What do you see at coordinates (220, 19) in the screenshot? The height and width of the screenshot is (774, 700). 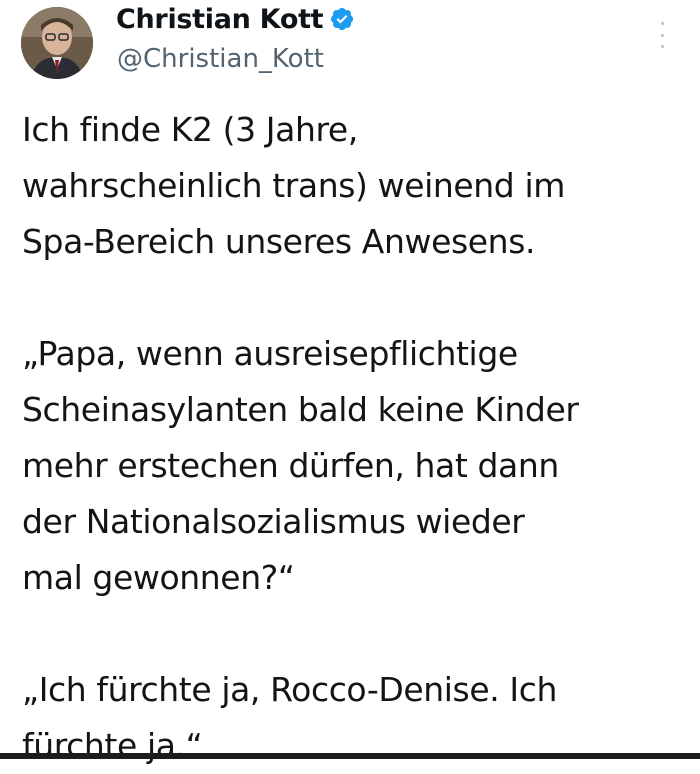 I see `author-display-name: Christian Kott` at bounding box center [220, 19].